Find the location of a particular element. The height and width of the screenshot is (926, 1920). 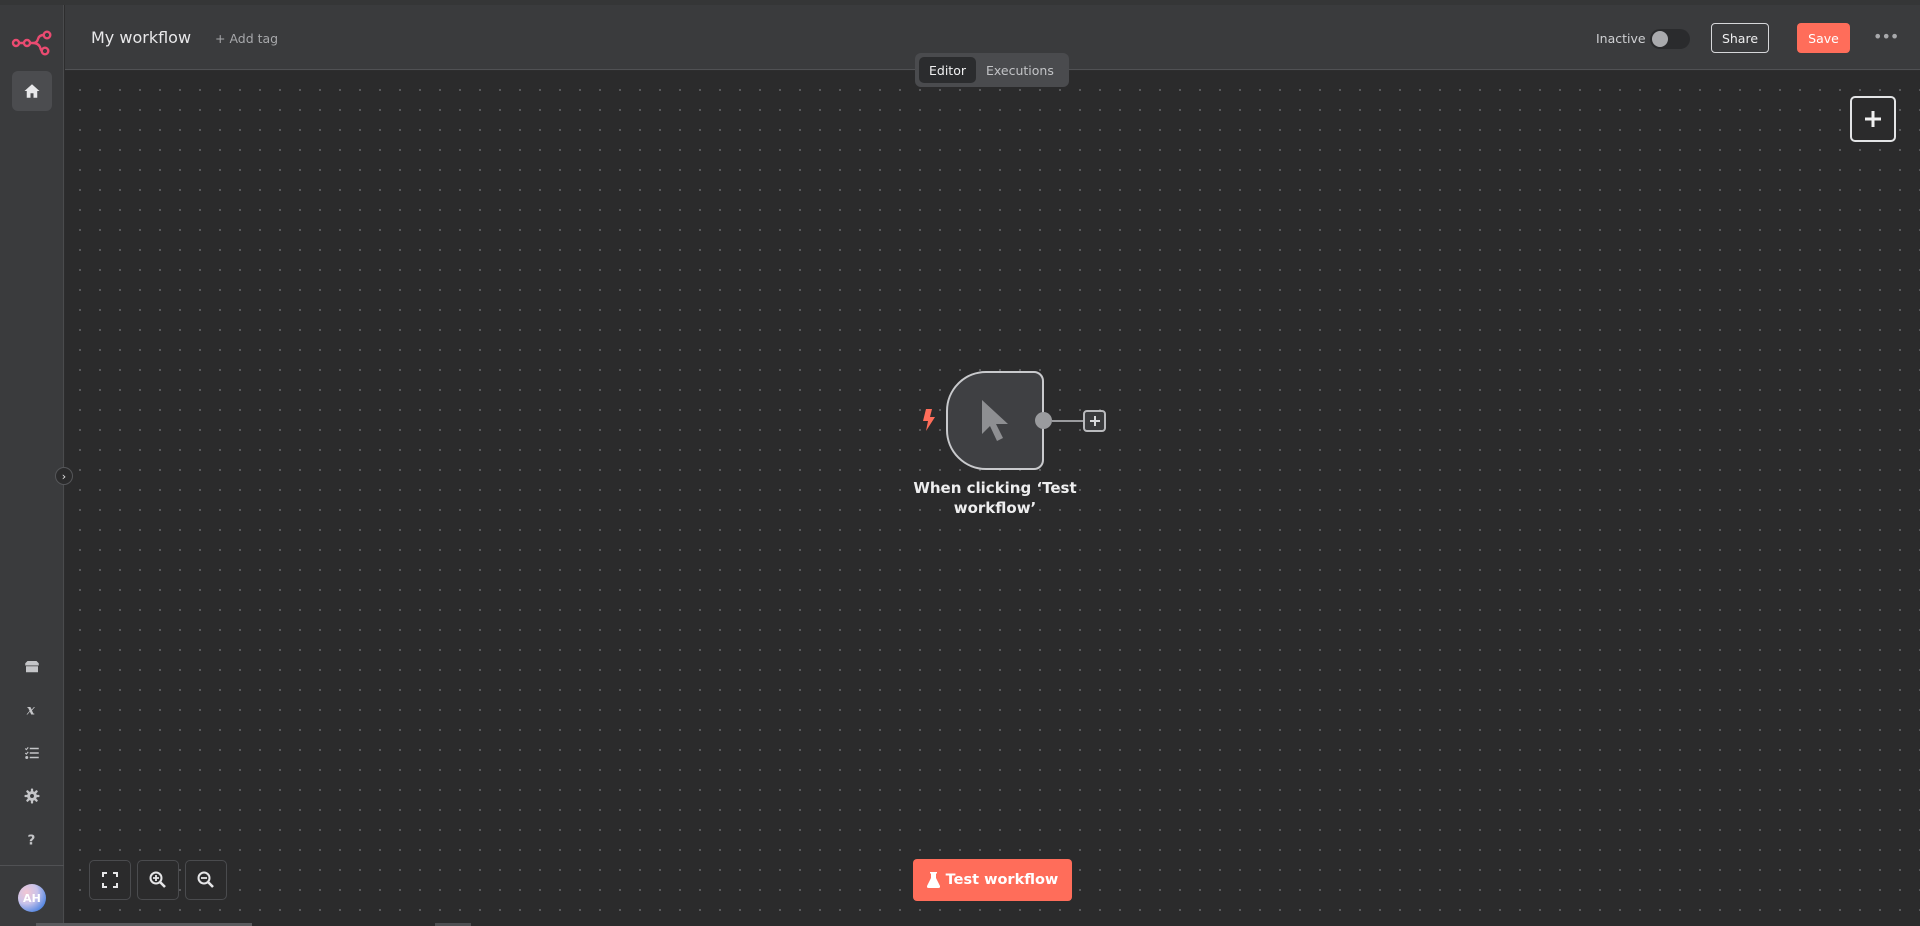

home-icon is located at coordinates (32, 91).